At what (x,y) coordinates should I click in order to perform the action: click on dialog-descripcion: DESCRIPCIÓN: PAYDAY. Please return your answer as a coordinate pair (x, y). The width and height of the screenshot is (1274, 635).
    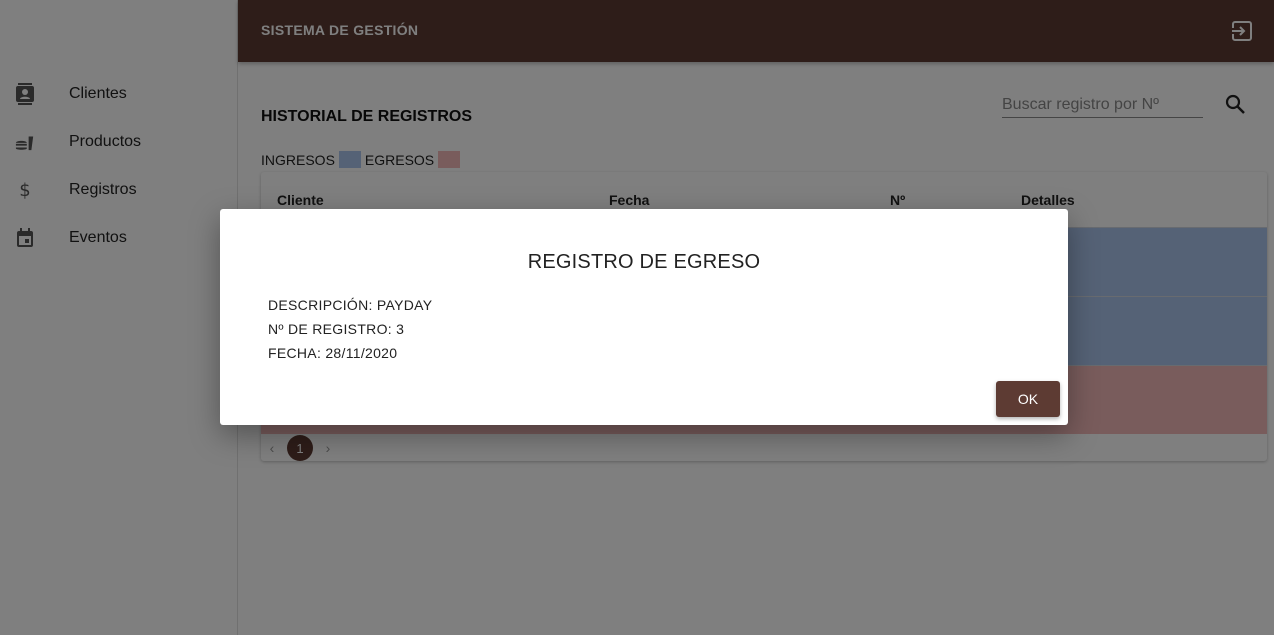
    Looking at the image, I should click on (350, 305).